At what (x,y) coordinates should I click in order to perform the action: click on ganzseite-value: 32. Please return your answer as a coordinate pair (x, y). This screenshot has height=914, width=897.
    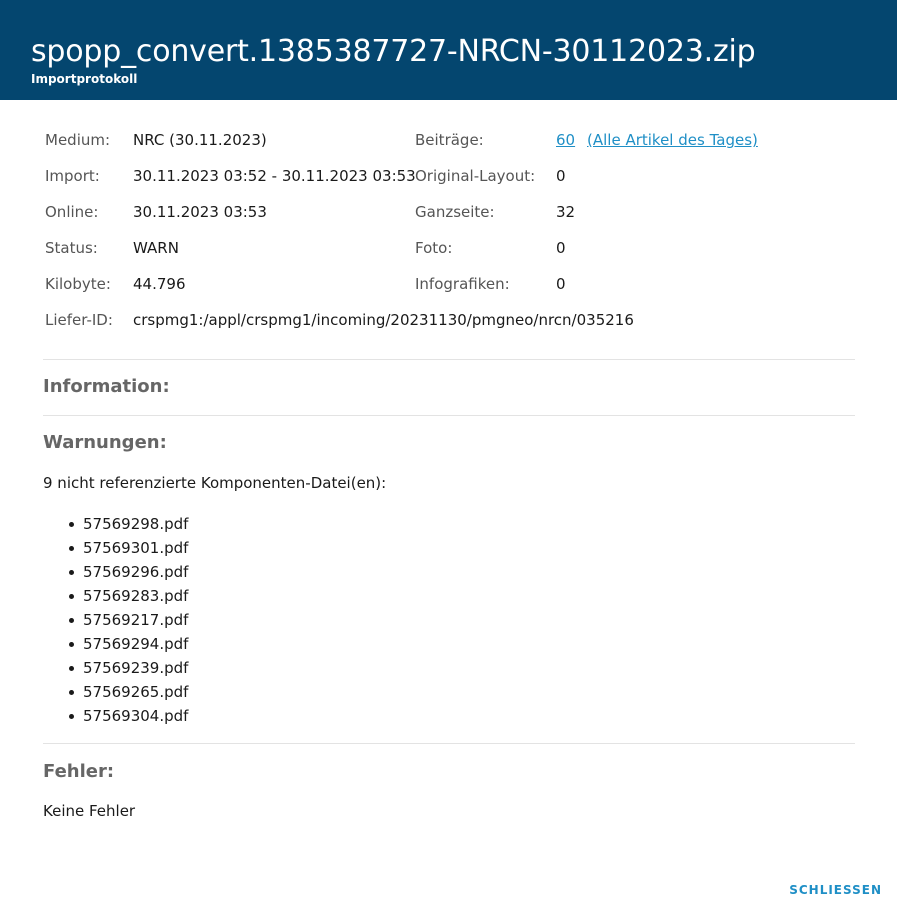
    Looking at the image, I should click on (566, 212).